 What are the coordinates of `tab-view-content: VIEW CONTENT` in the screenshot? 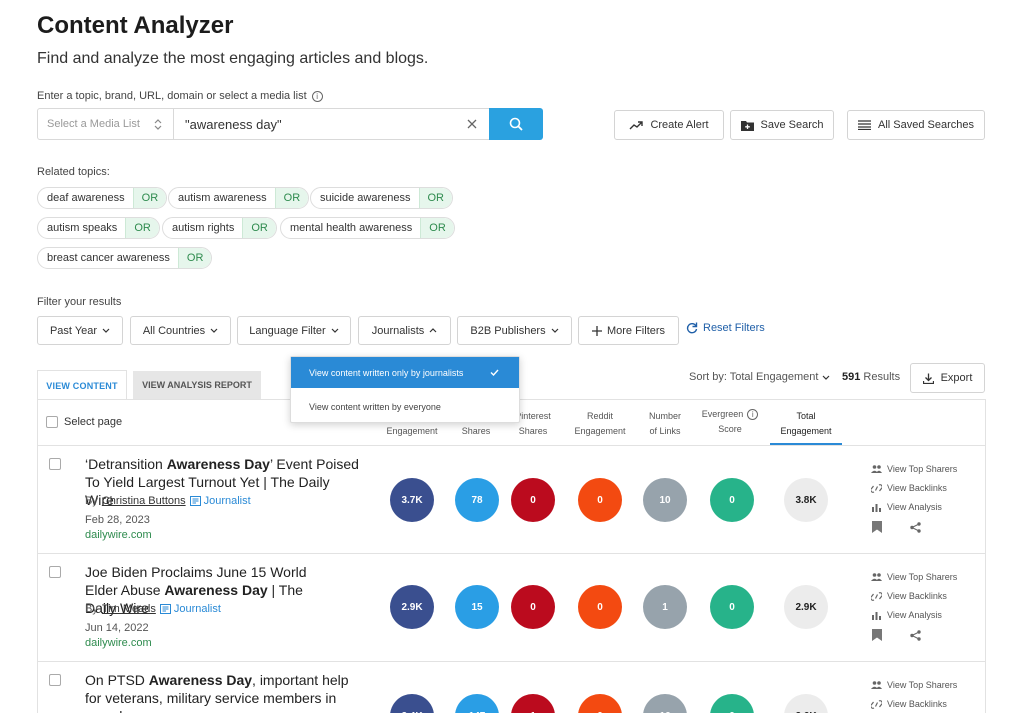 It's located at (82, 385).